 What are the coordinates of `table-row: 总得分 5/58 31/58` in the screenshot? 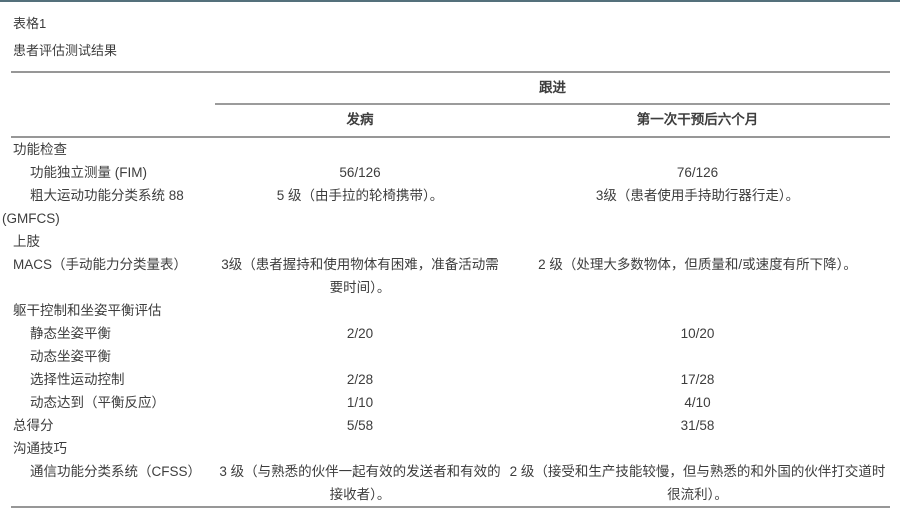 It's located at (446, 425).